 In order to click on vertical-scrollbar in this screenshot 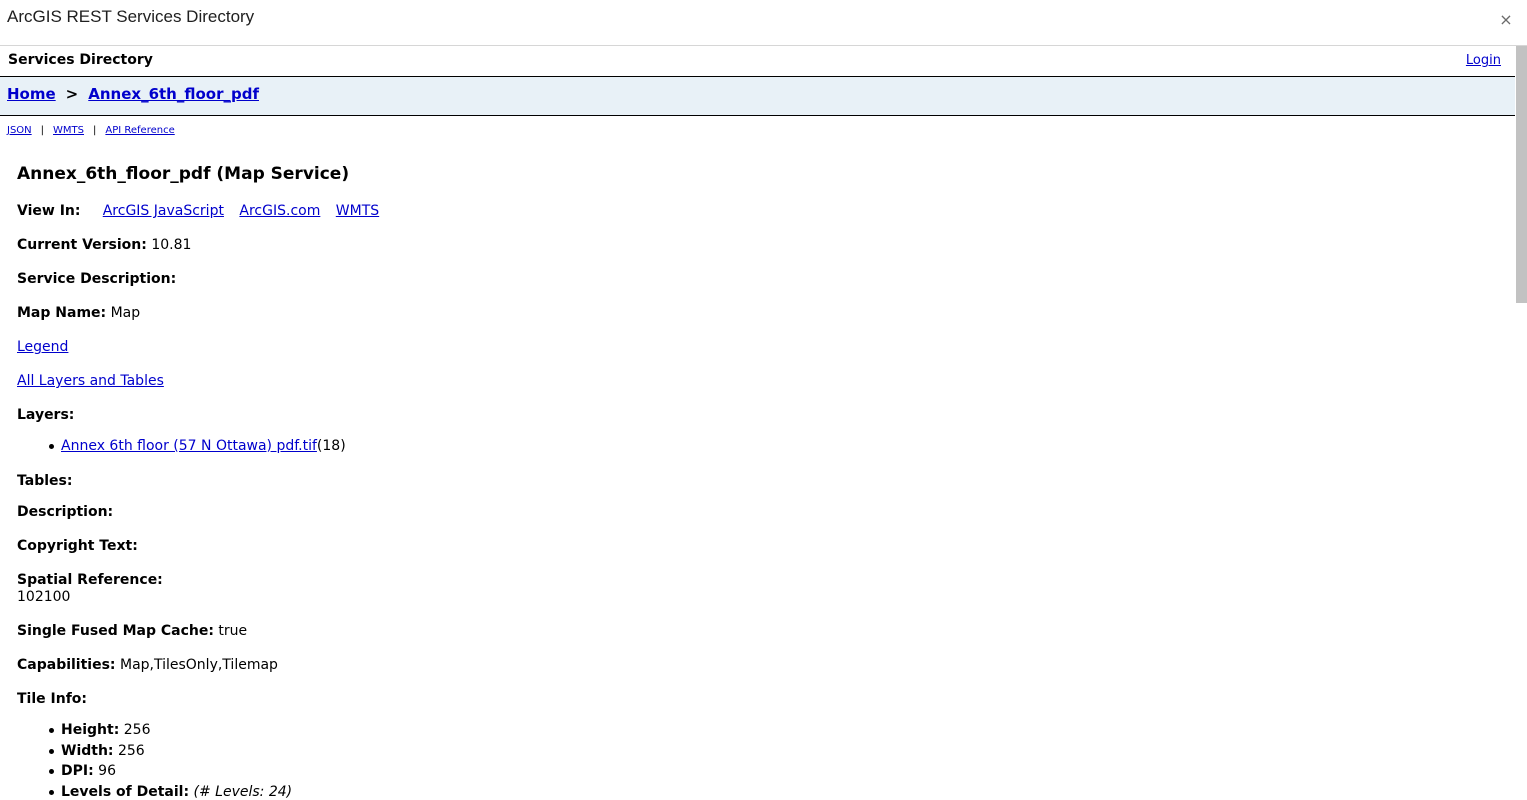, I will do `click(1521, 423)`.